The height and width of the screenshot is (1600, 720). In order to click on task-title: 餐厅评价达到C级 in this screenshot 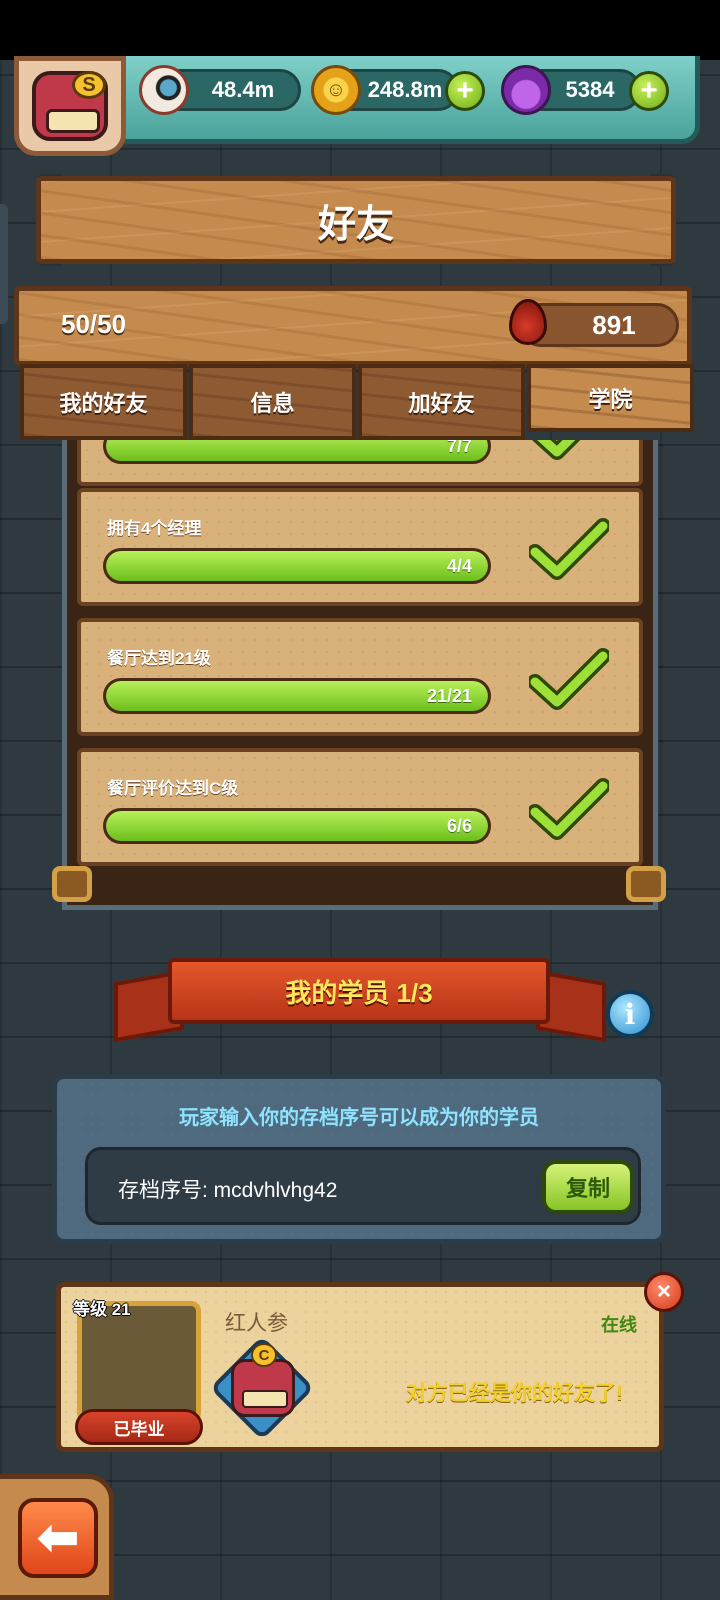, I will do `click(173, 788)`.